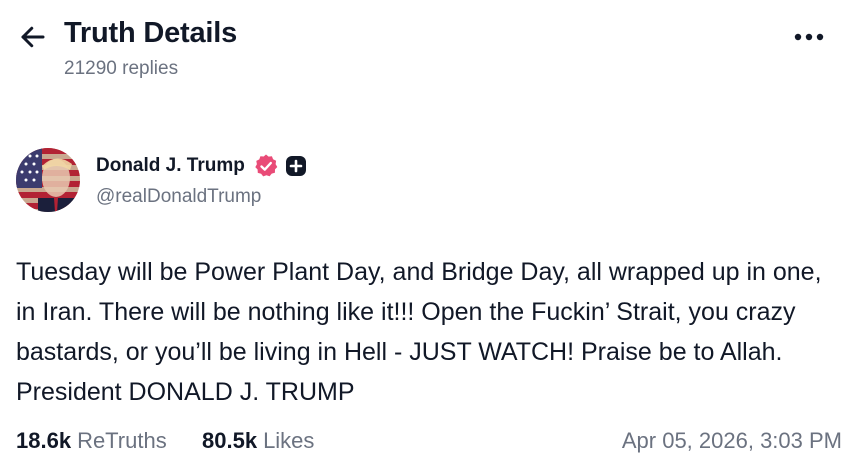  Describe the element at coordinates (731, 440) in the screenshot. I see `post-timestamp: Apr 05, 2026, 3:03 PM` at that location.